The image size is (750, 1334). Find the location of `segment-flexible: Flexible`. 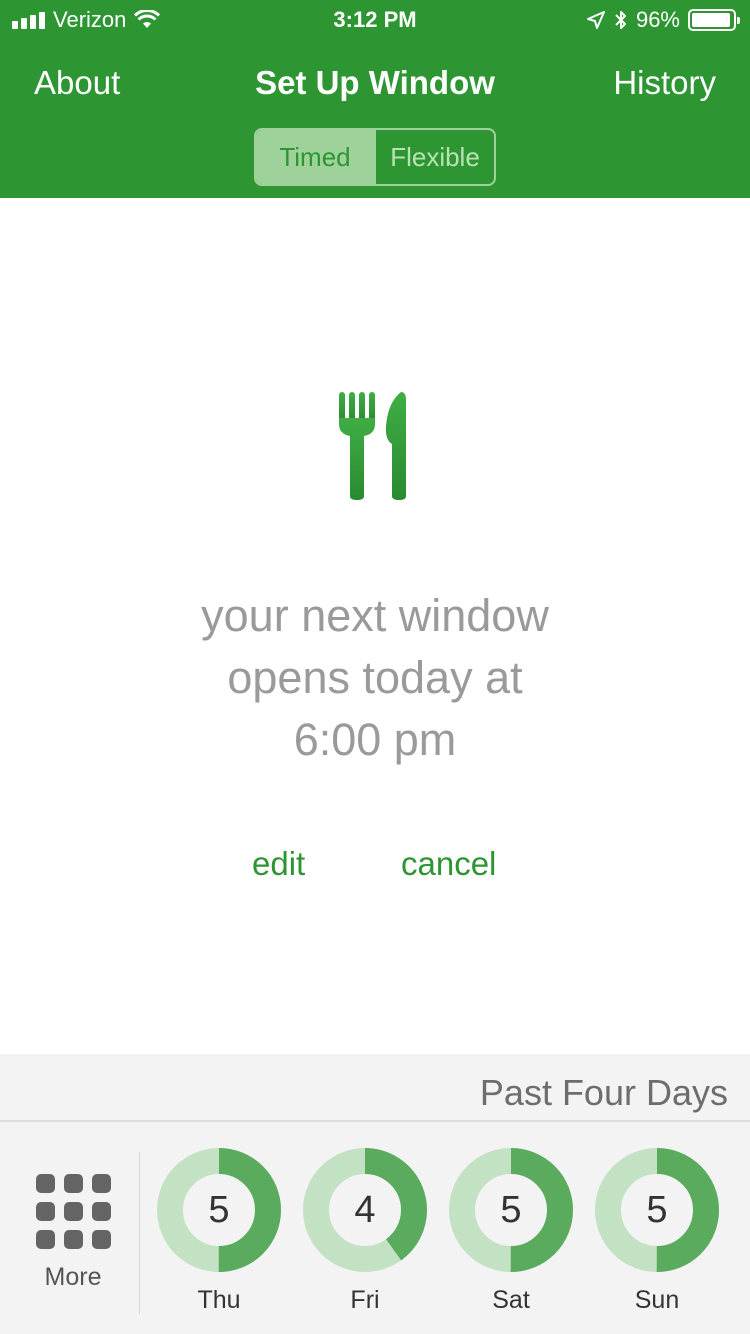

segment-flexible: Flexible is located at coordinates (434, 157).